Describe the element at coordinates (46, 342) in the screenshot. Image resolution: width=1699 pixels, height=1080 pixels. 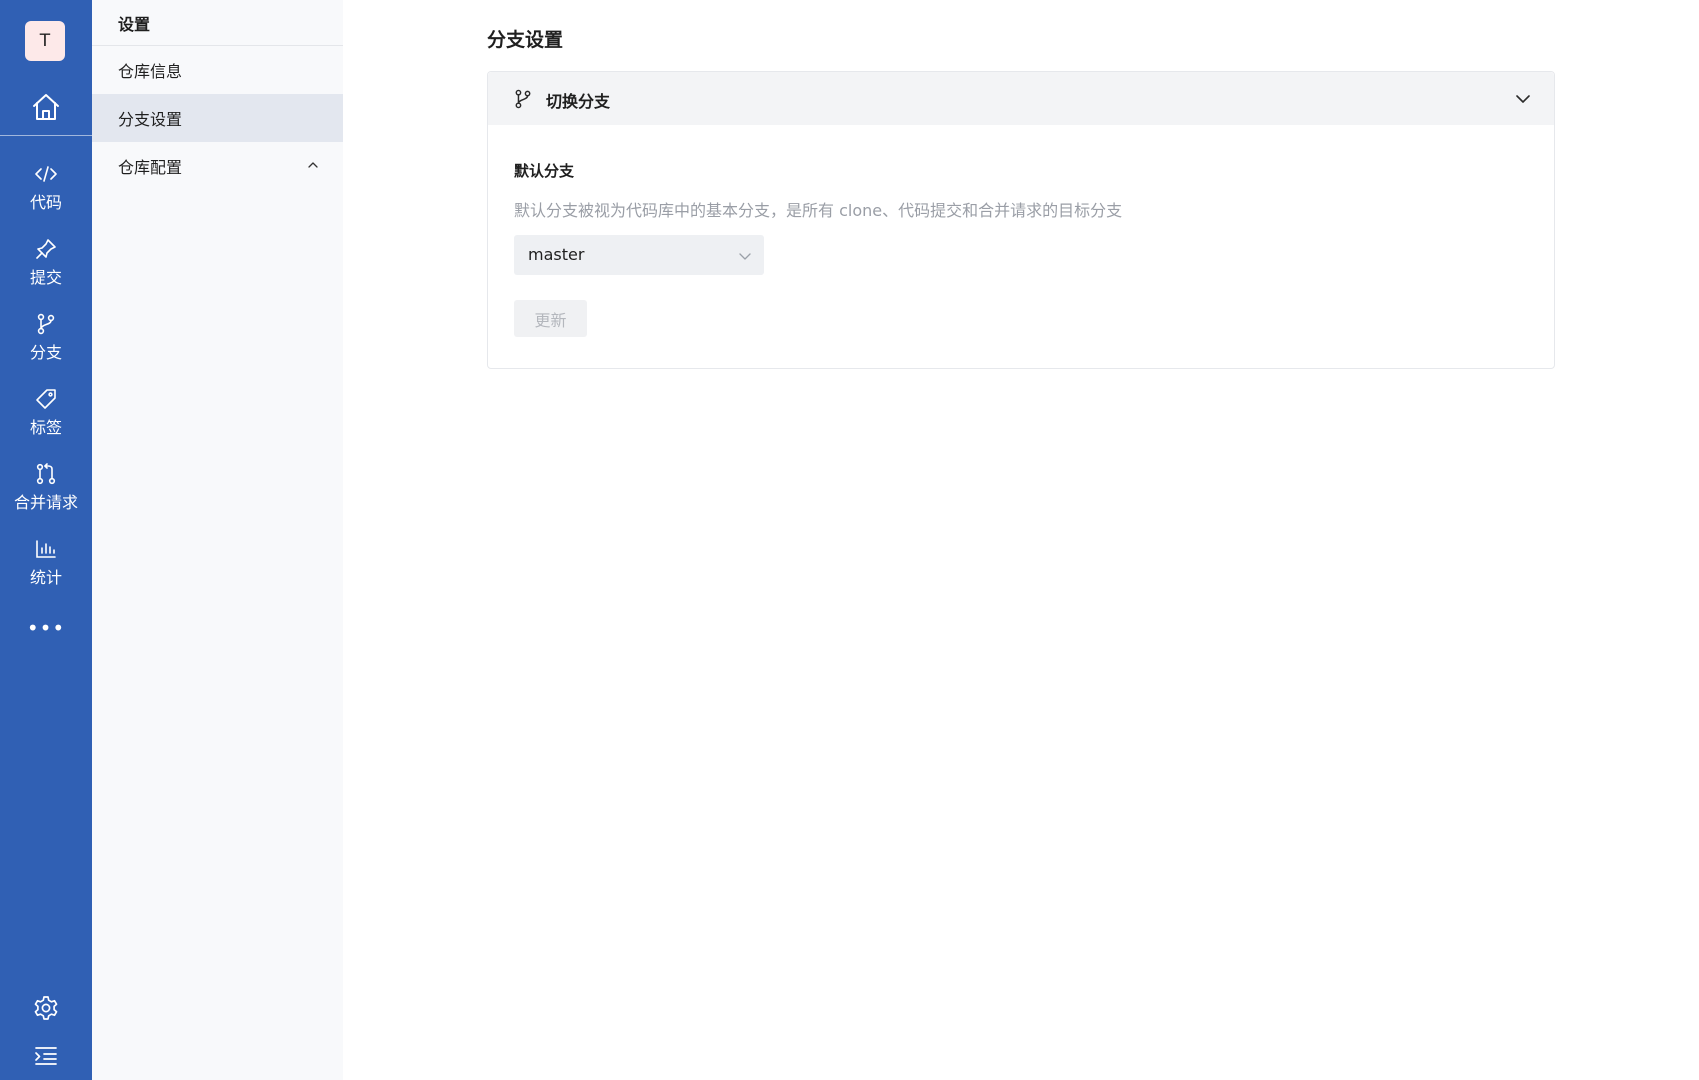
I see `rail-item-branches: 分支` at that location.